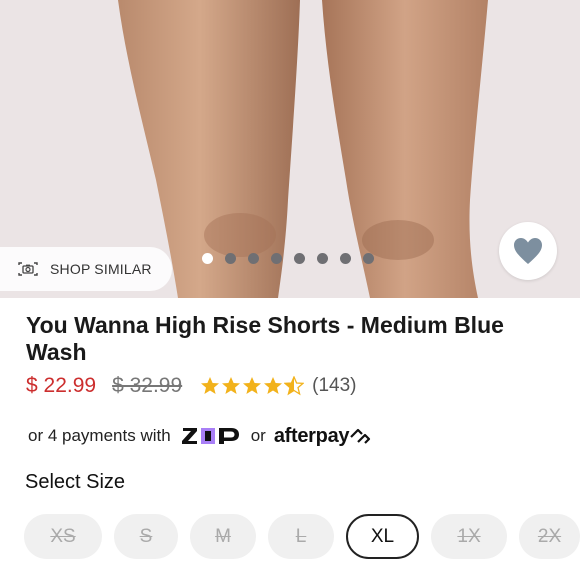 This screenshot has width=580, height=580. What do you see at coordinates (75, 482) in the screenshot?
I see `select-size-label: Select Size` at bounding box center [75, 482].